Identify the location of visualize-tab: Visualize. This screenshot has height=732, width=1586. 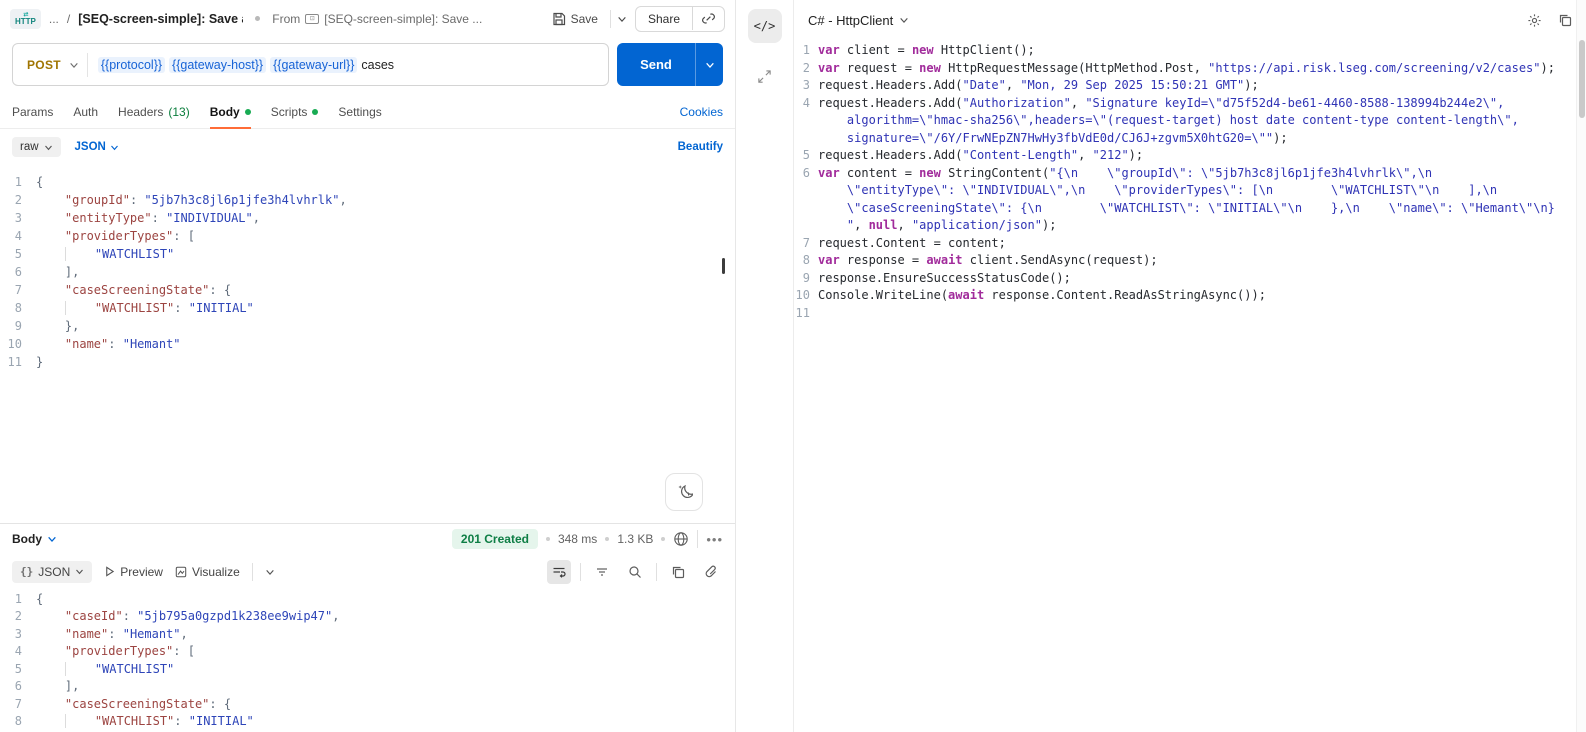
(207, 572).